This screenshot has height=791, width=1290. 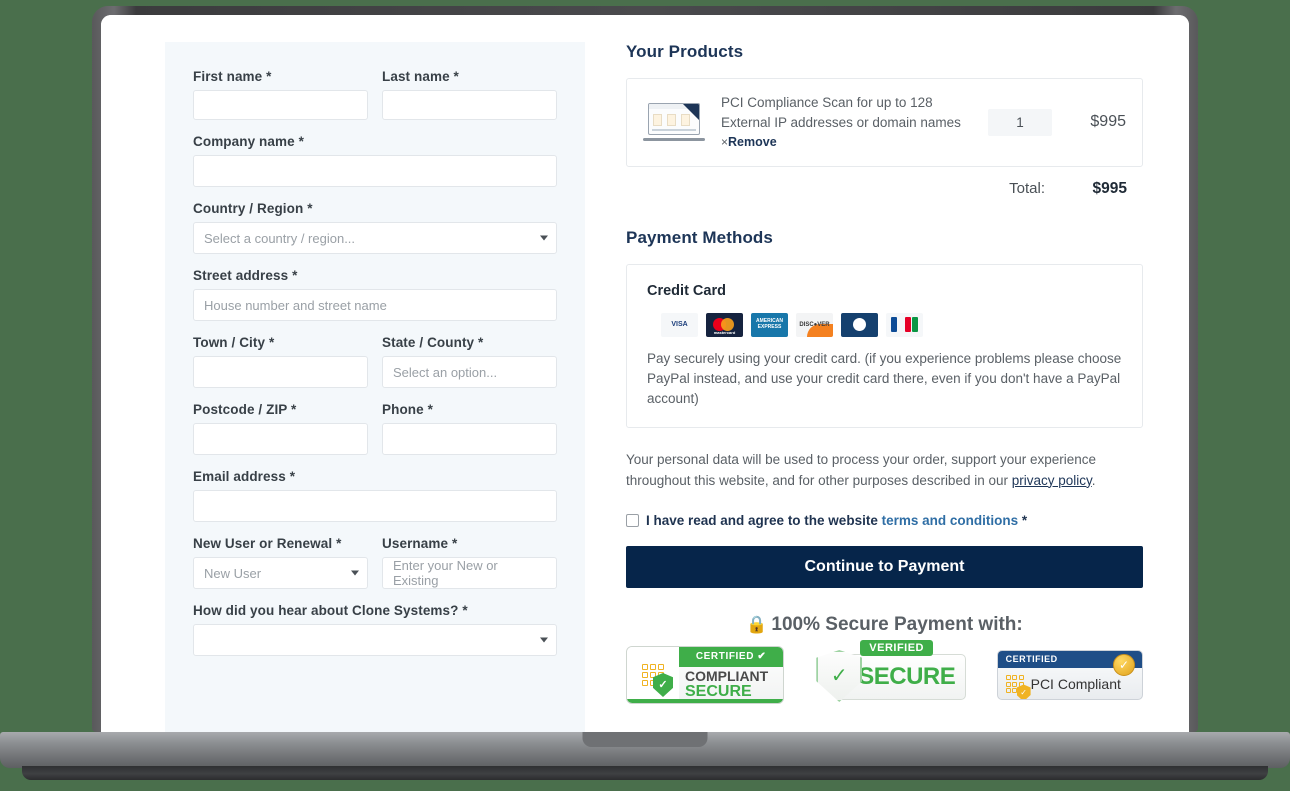 I want to click on label-username: Username *, so click(x=420, y=543).